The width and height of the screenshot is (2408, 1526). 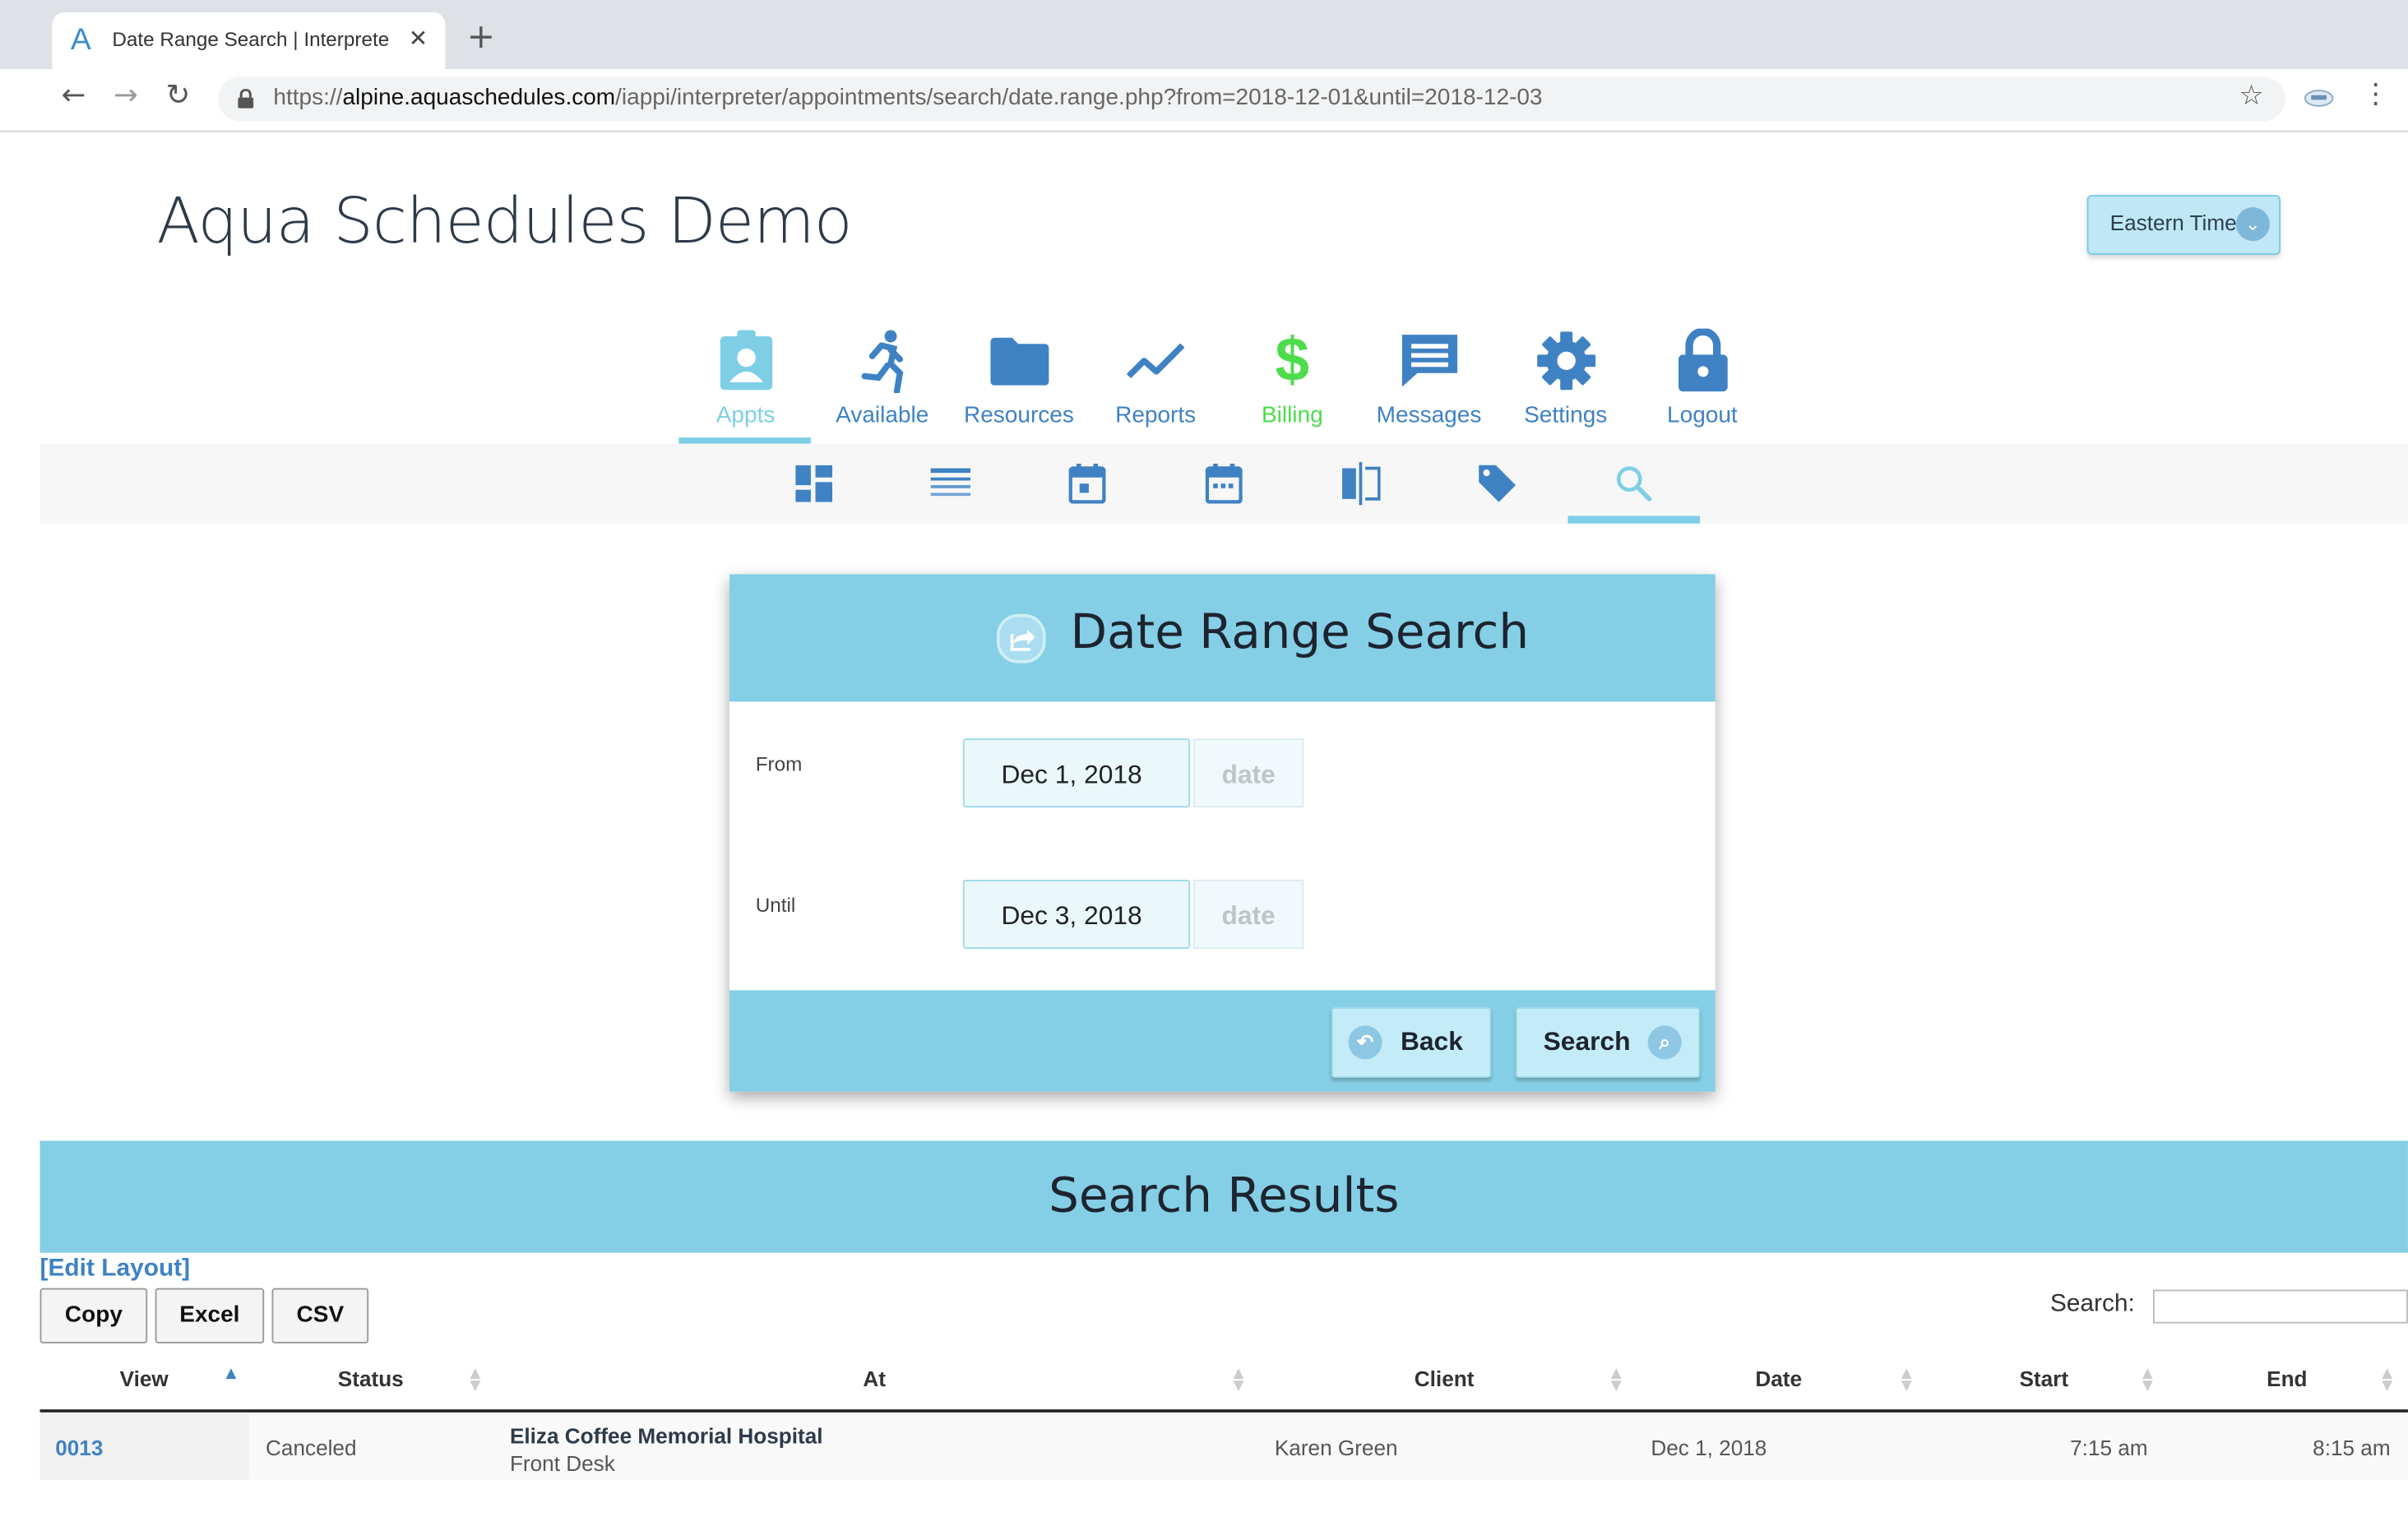 I want to click on subnav-calendar-day, so click(x=1086, y=483).